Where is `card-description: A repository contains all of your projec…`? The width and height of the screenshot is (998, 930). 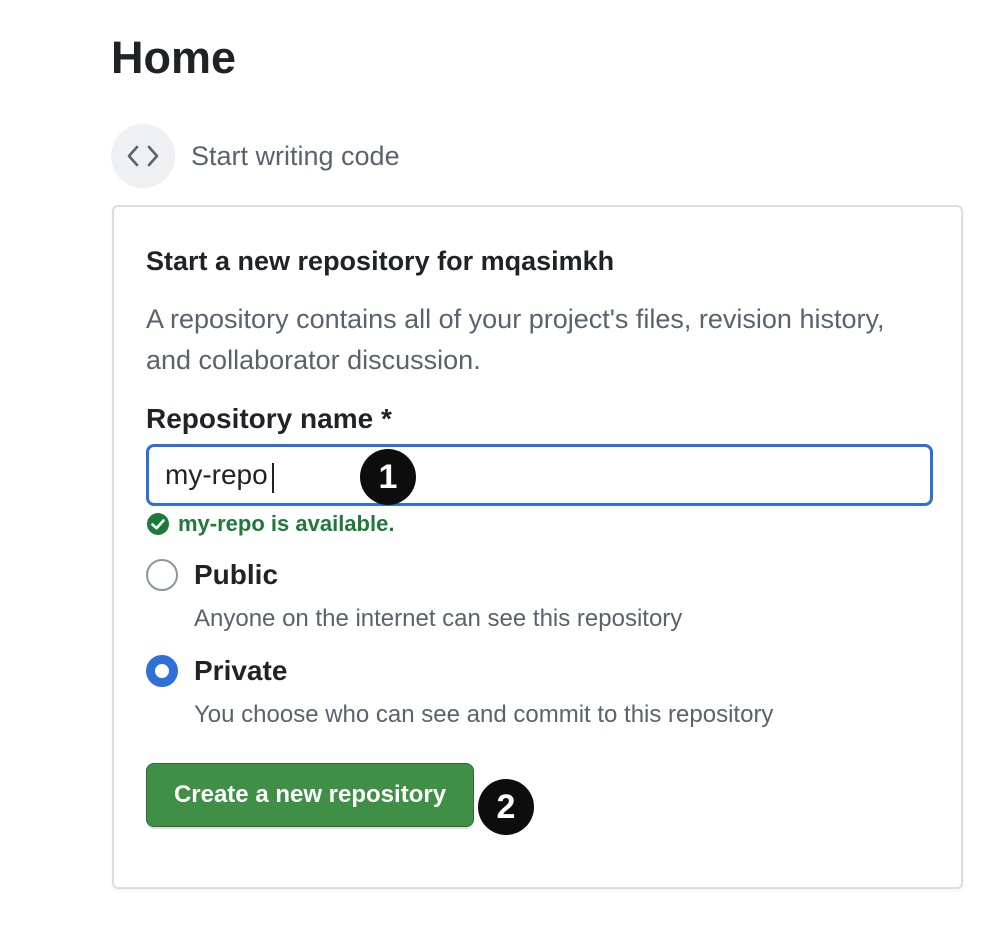 card-description: A repository contains all of your projec… is located at coordinates (515, 339).